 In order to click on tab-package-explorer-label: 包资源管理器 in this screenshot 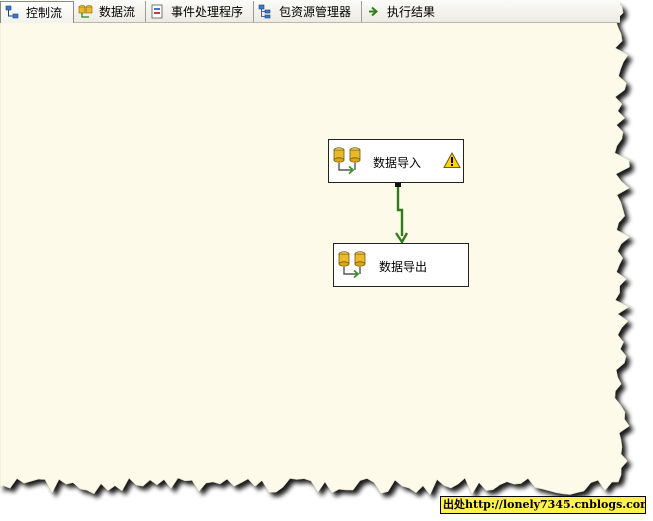, I will do `click(315, 12)`.